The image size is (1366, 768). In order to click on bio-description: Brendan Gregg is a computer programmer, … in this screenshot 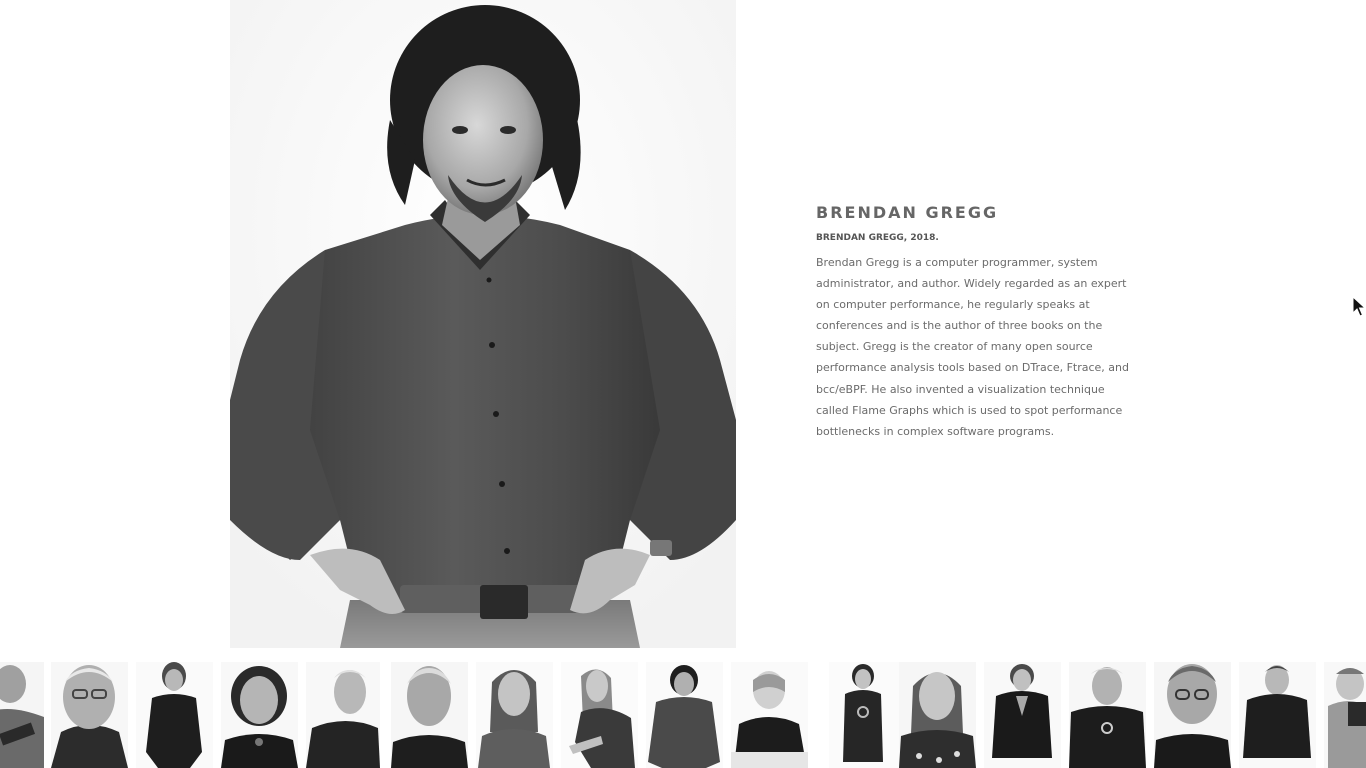, I will do `click(972, 347)`.